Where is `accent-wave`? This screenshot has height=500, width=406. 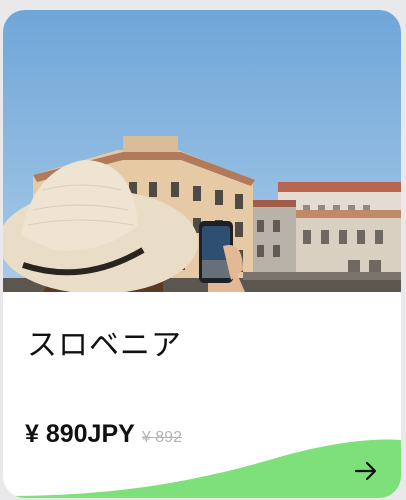 accent-wave is located at coordinates (202, 468).